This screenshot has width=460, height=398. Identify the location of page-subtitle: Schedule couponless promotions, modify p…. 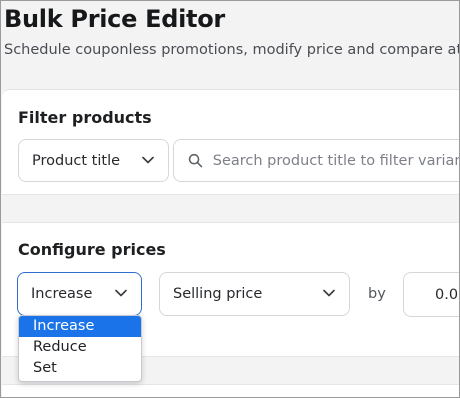
(232, 50).